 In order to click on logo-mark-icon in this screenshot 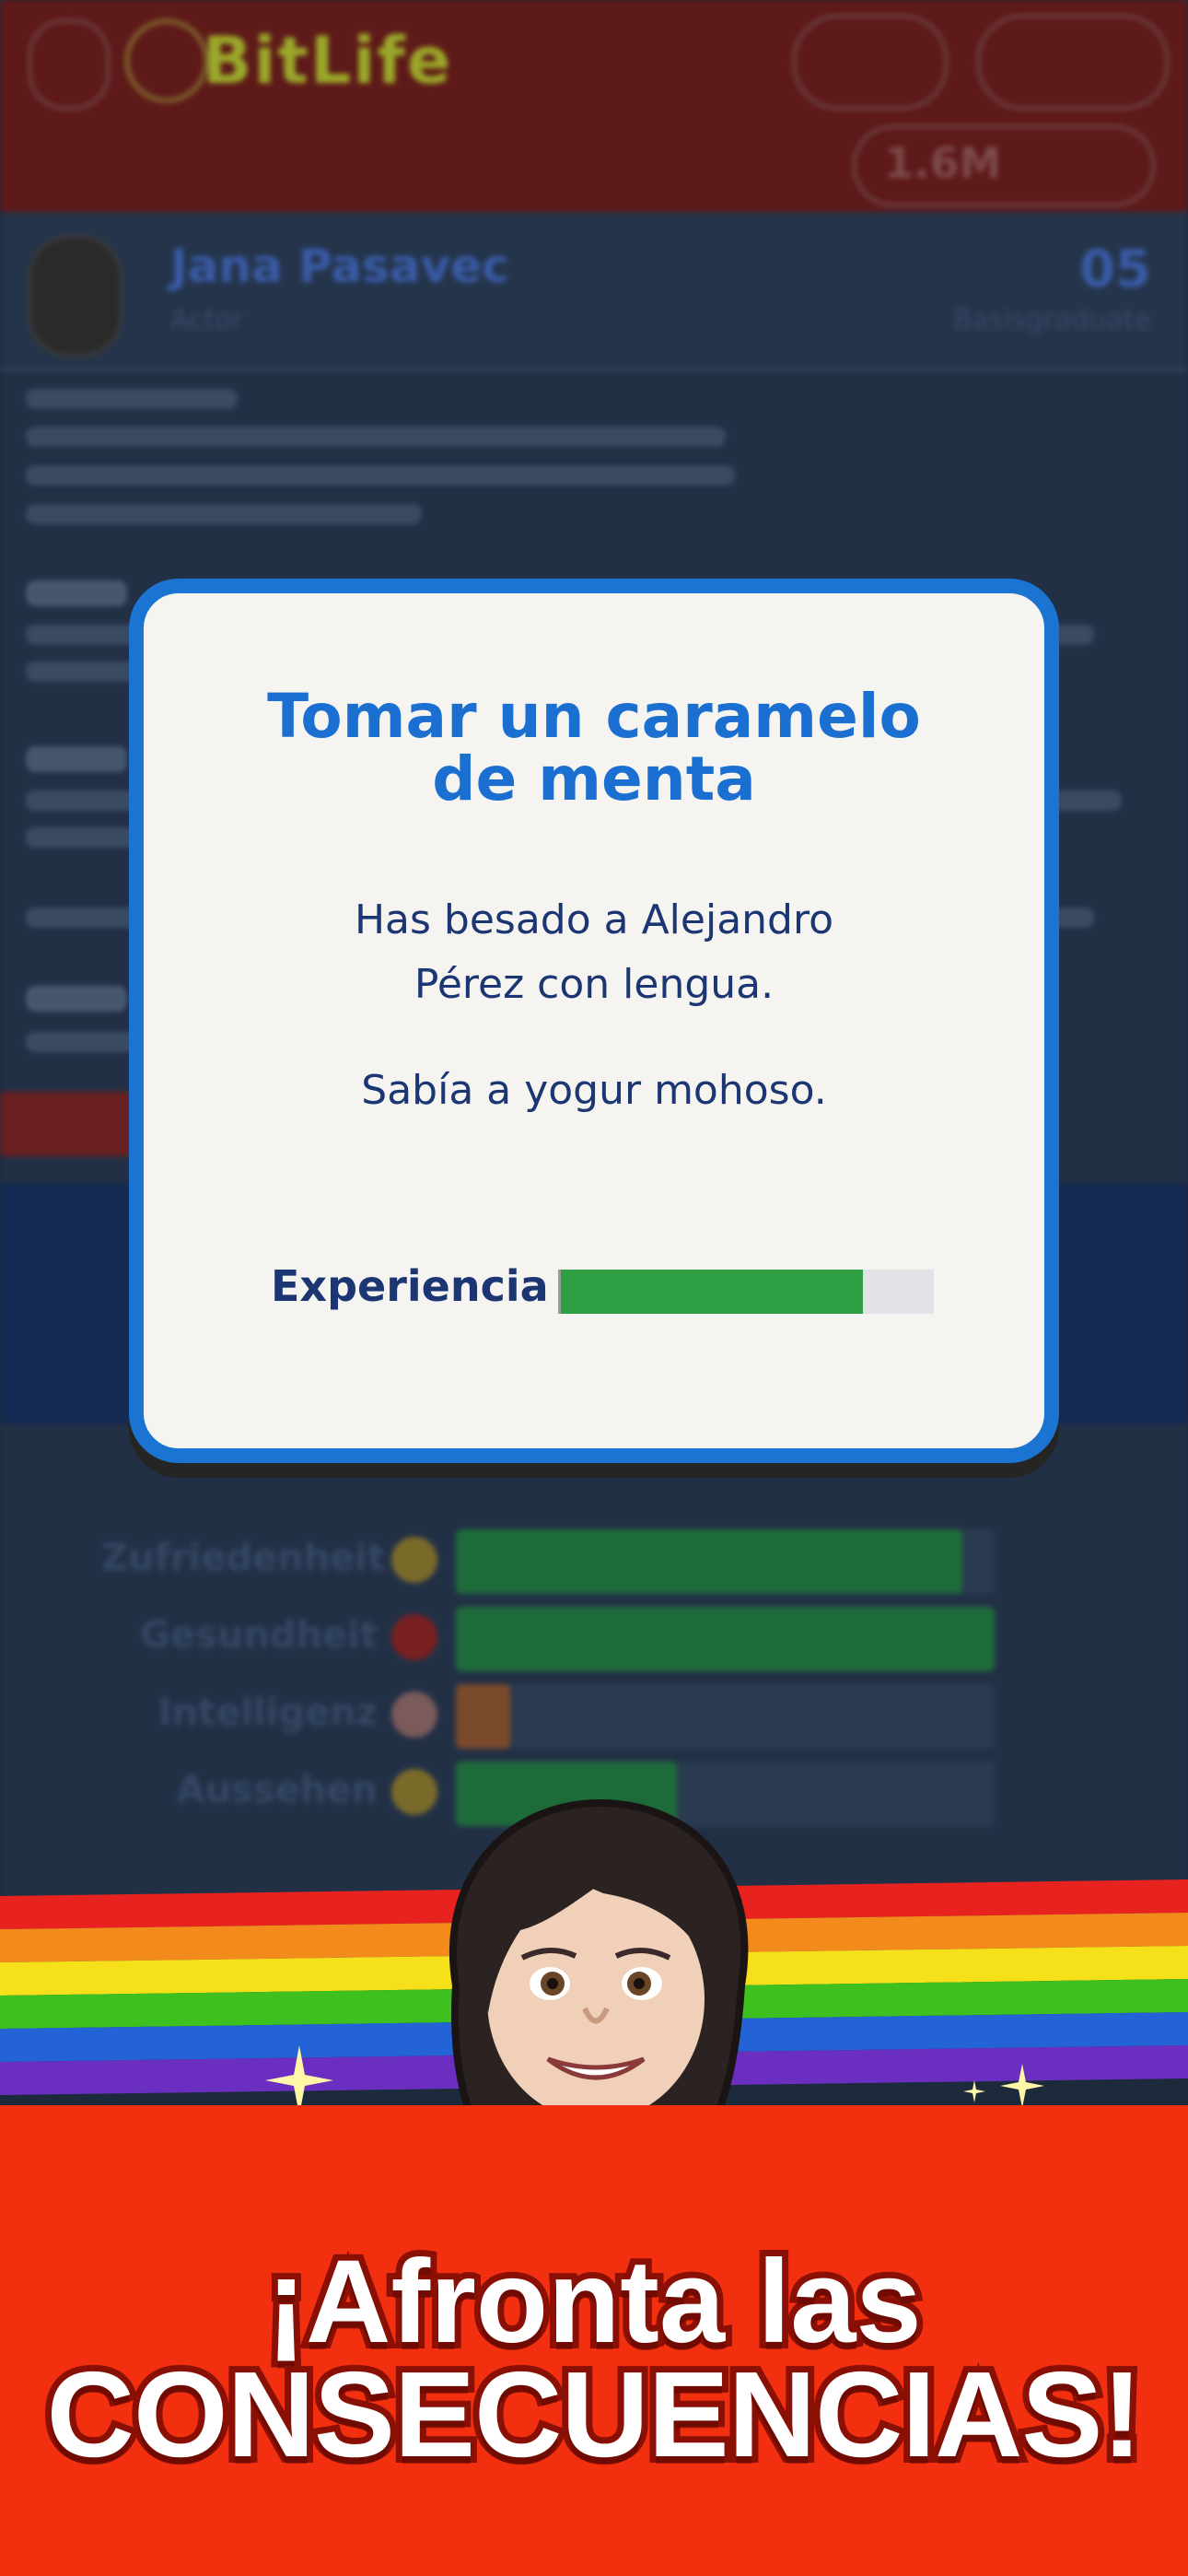, I will do `click(166, 60)`.